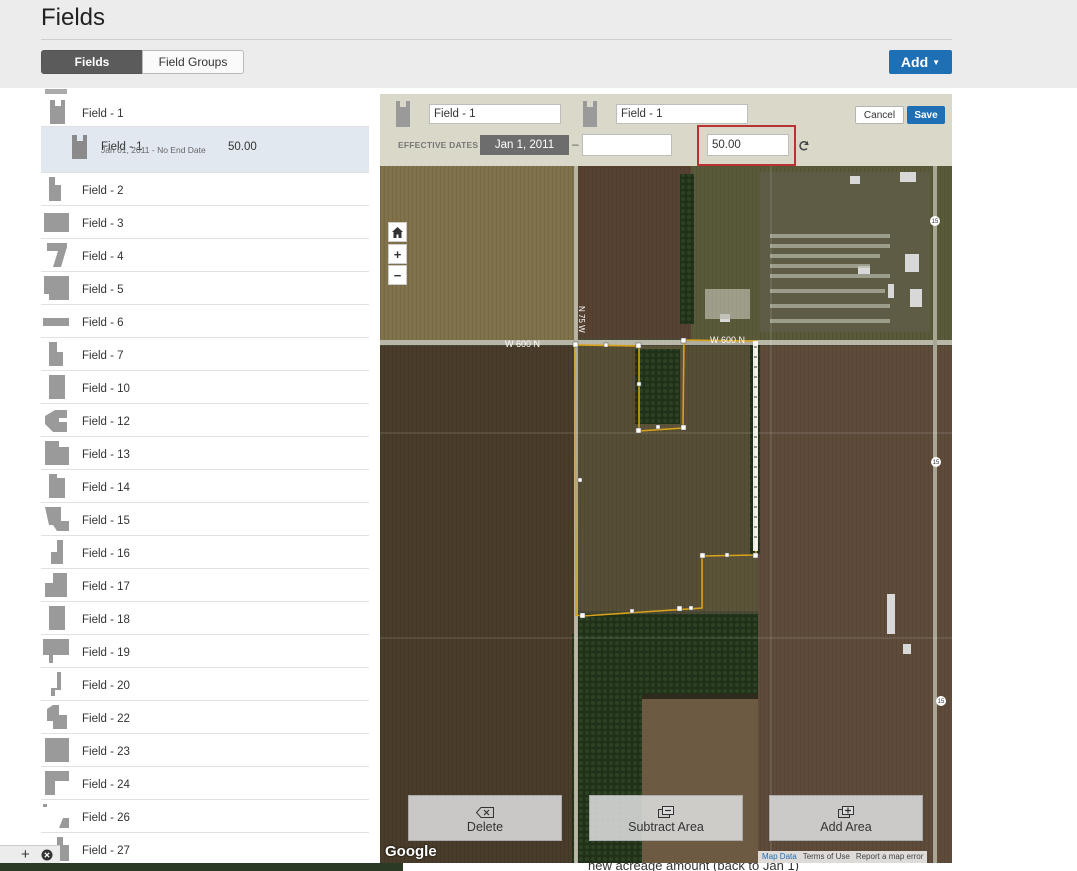 This screenshot has width=1077, height=871. Describe the element at coordinates (25, 854) in the screenshot. I see `plus-icon: +` at that location.